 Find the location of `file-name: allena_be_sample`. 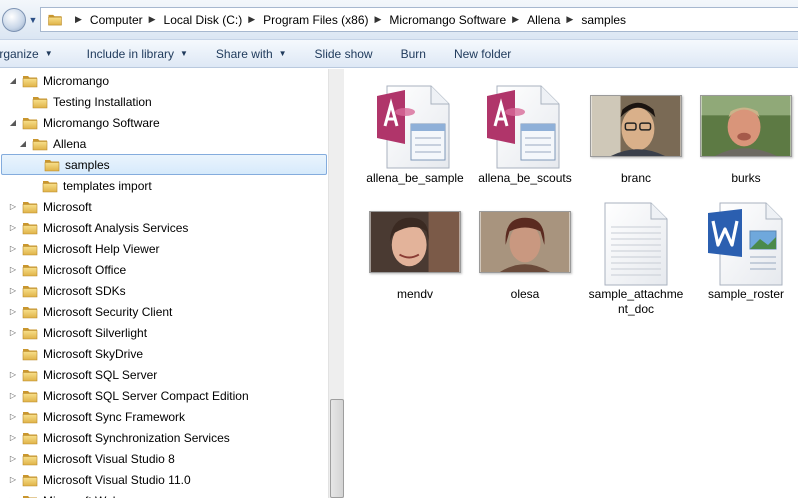

file-name: allena_be_sample is located at coordinates (415, 178).